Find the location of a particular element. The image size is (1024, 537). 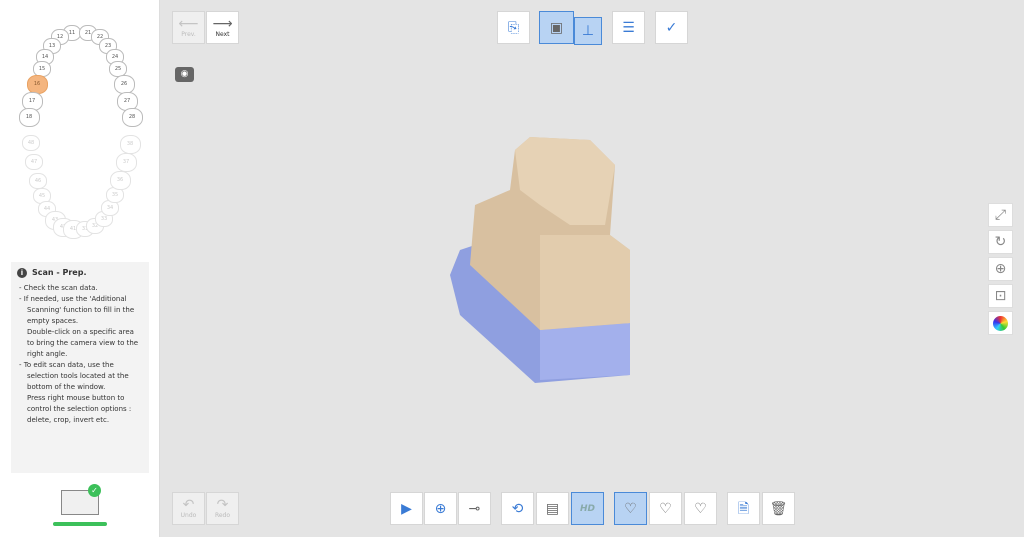

next-button: ⟶ Next is located at coordinates (222, 27).